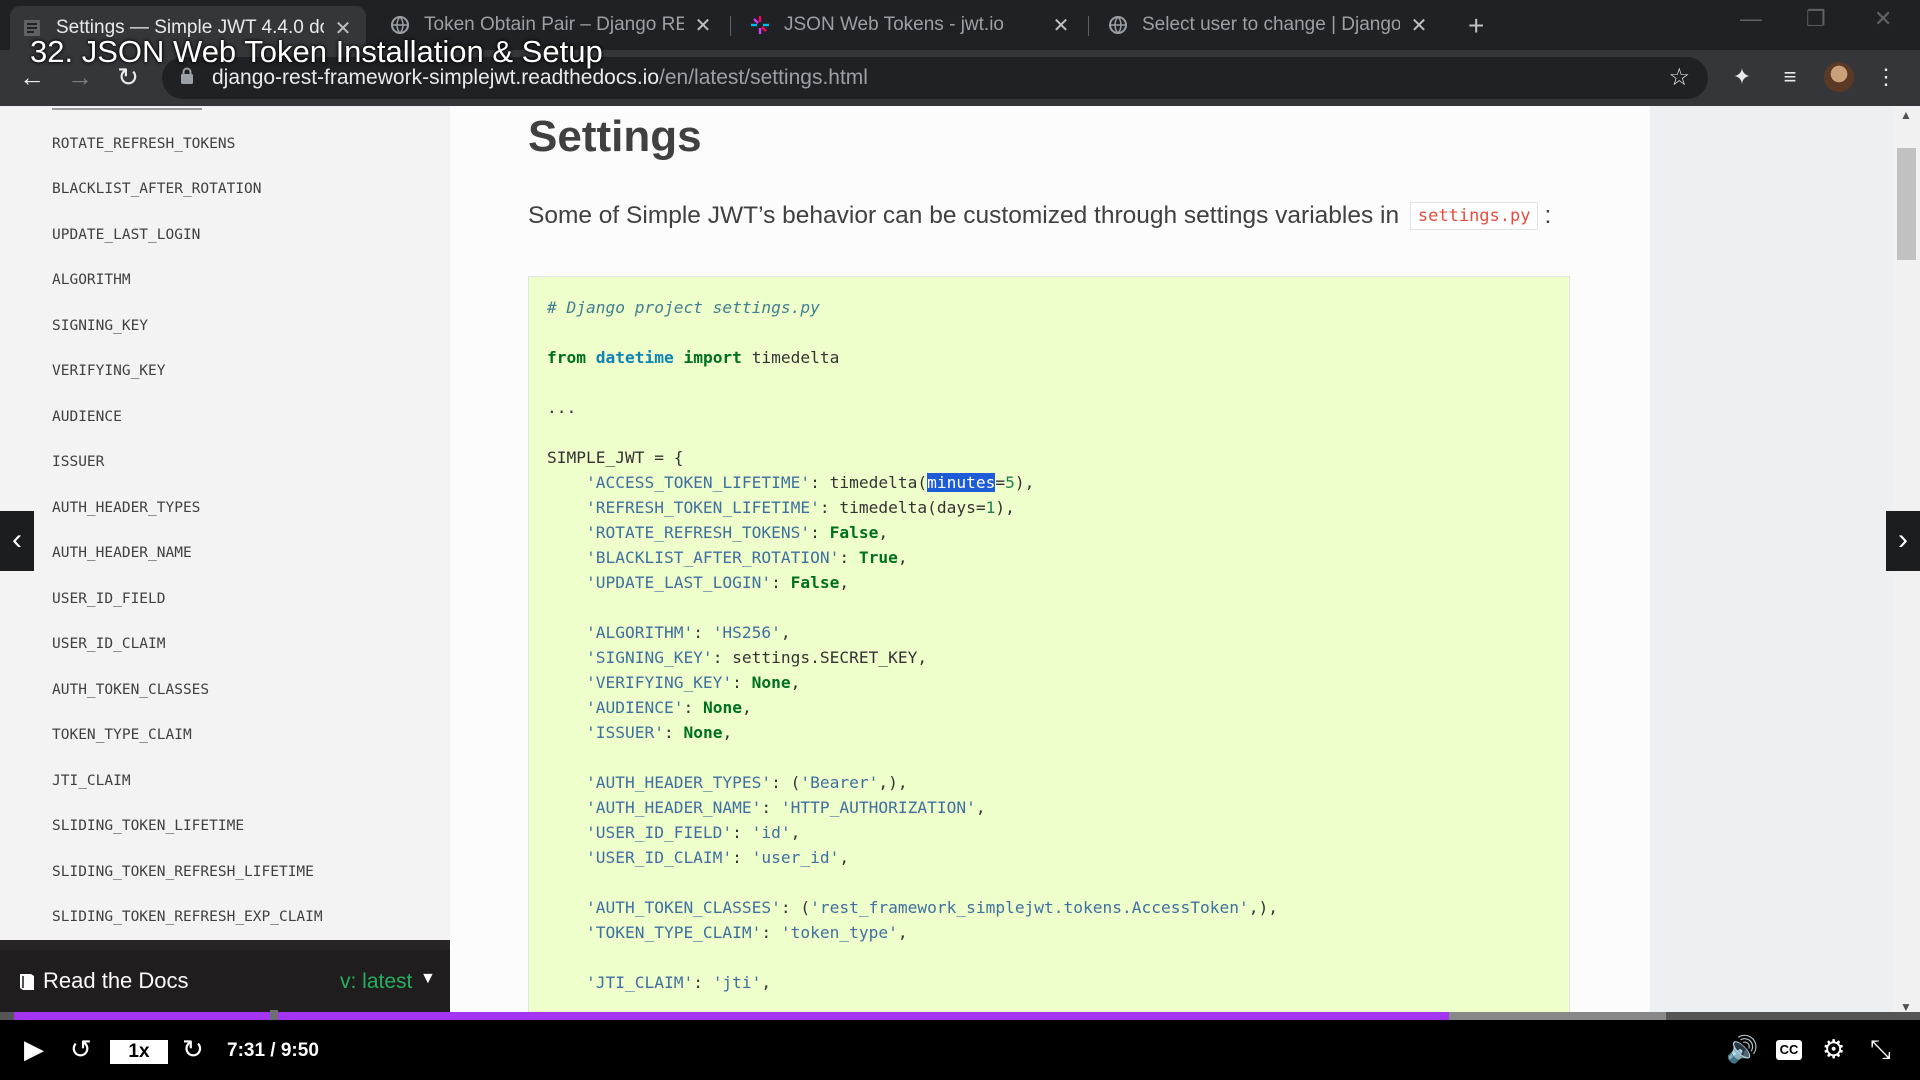 This screenshot has height=1080, width=1920. I want to click on code-line: 'VERIFYING_KEY': None,, so click(693, 682).